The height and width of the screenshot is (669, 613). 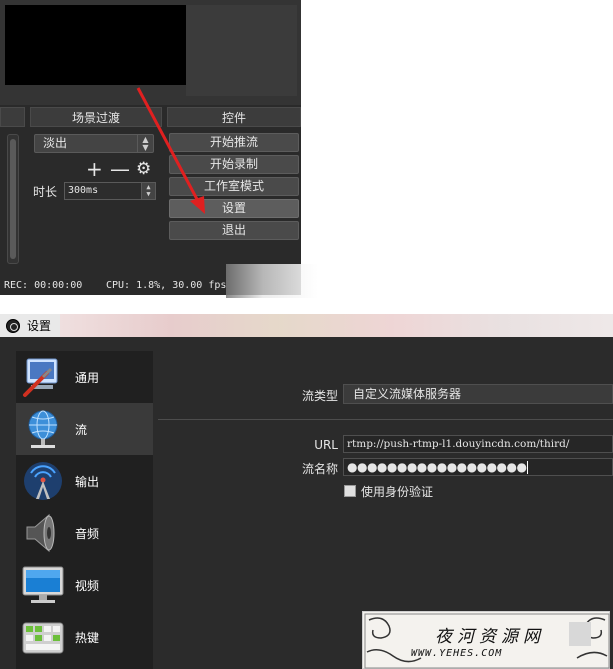 What do you see at coordinates (94, 169) in the screenshot?
I see `add-transition-icon: +` at bounding box center [94, 169].